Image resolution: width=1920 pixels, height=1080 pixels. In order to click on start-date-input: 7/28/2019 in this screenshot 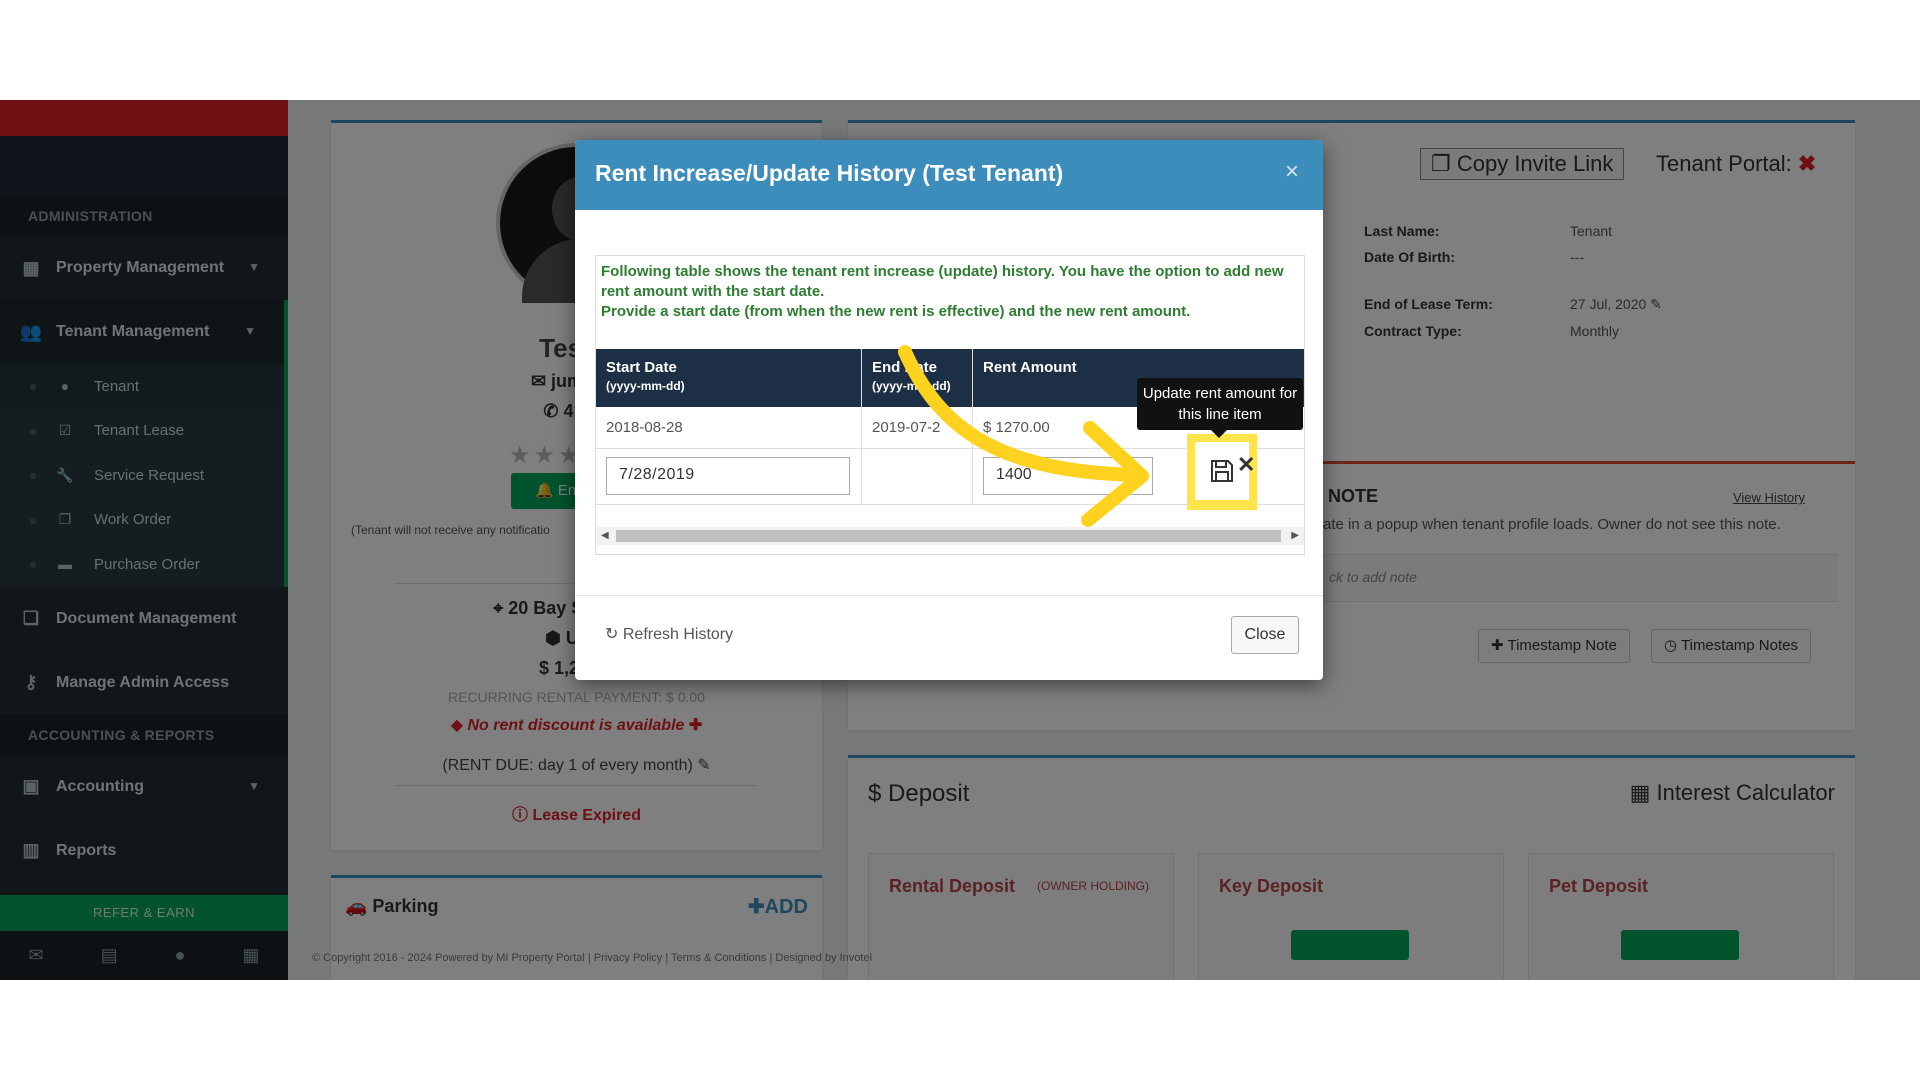, I will do `click(728, 476)`.